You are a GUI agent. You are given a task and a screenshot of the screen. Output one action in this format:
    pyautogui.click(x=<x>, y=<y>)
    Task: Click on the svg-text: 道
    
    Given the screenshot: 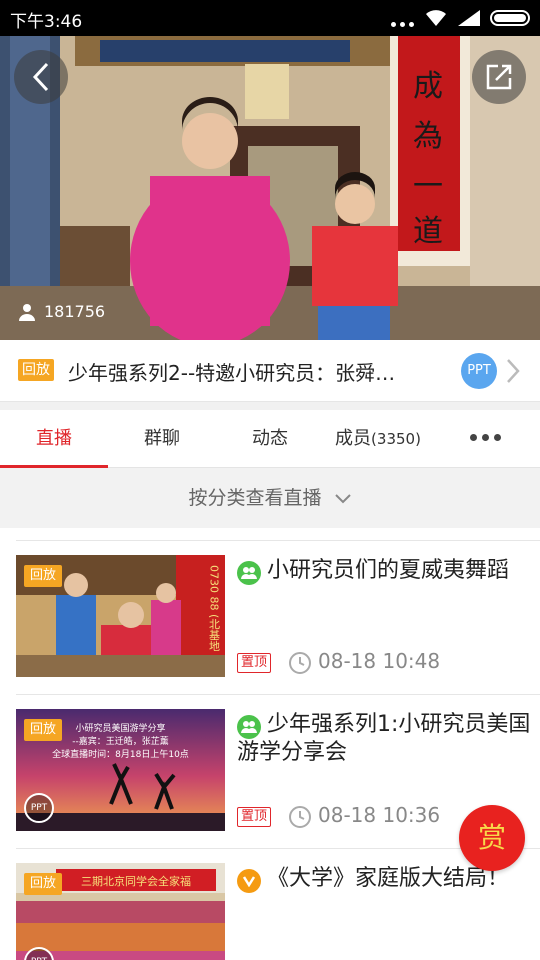 What is the action you would take?
    pyautogui.click(x=428, y=231)
    